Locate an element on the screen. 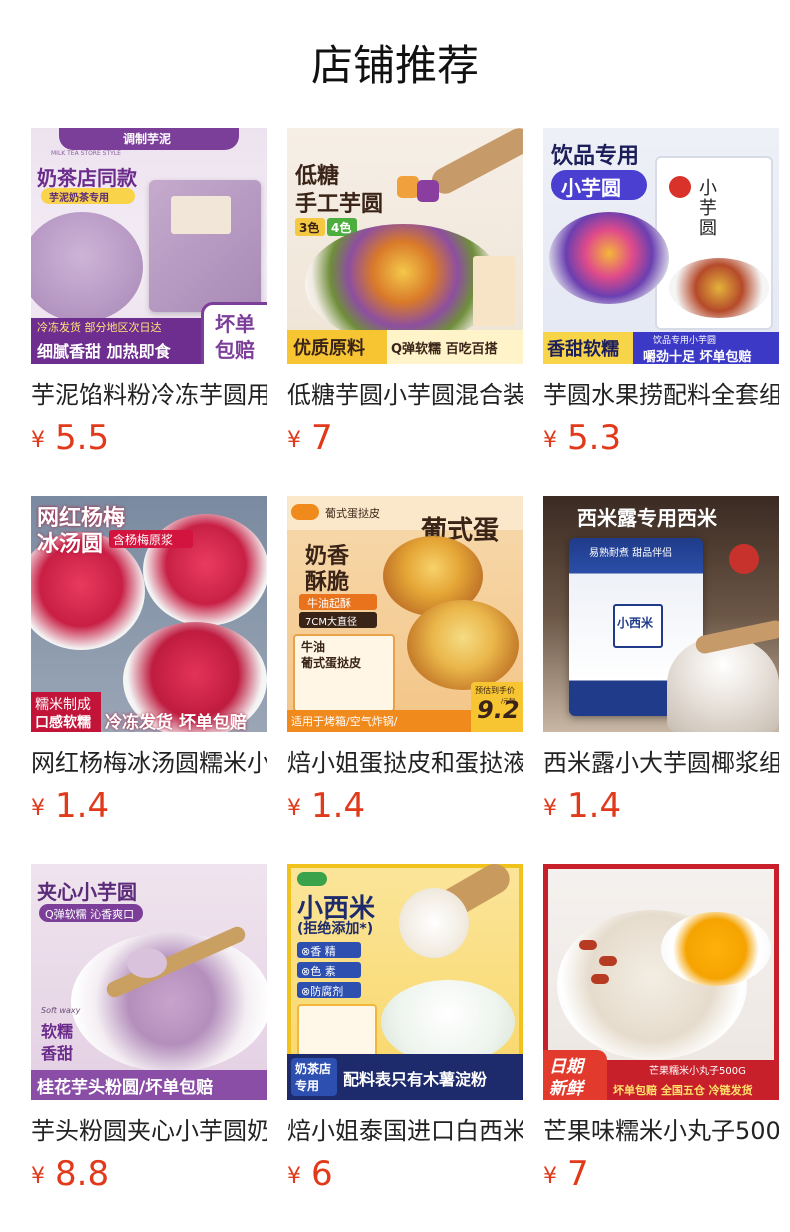  product-image: 日期 新鲜 芒果糯米小丸子500G 坏单包赔 全国五仓 冷链发货 is located at coordinates (661, 982).